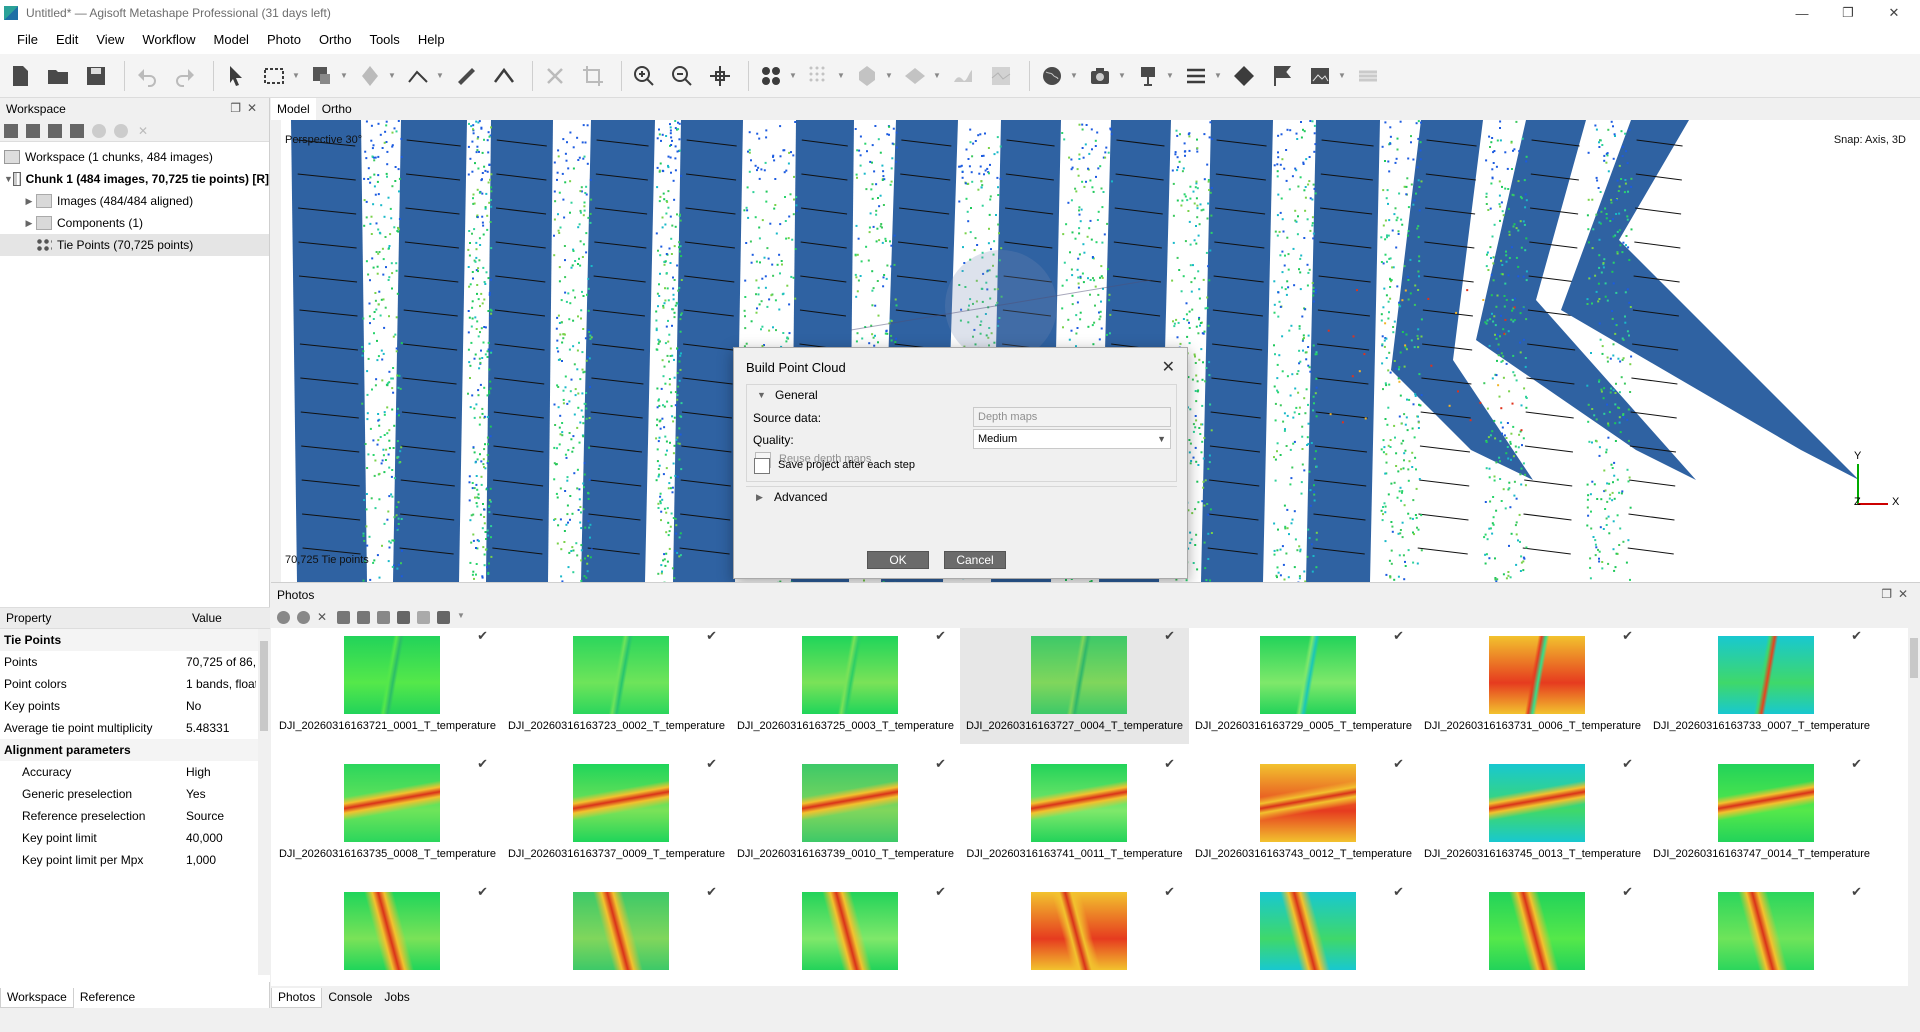  What do you see at coordinates (504, 76) in the screenshot?
I see `measure-angle-icon` at bounding box center [504, 76].